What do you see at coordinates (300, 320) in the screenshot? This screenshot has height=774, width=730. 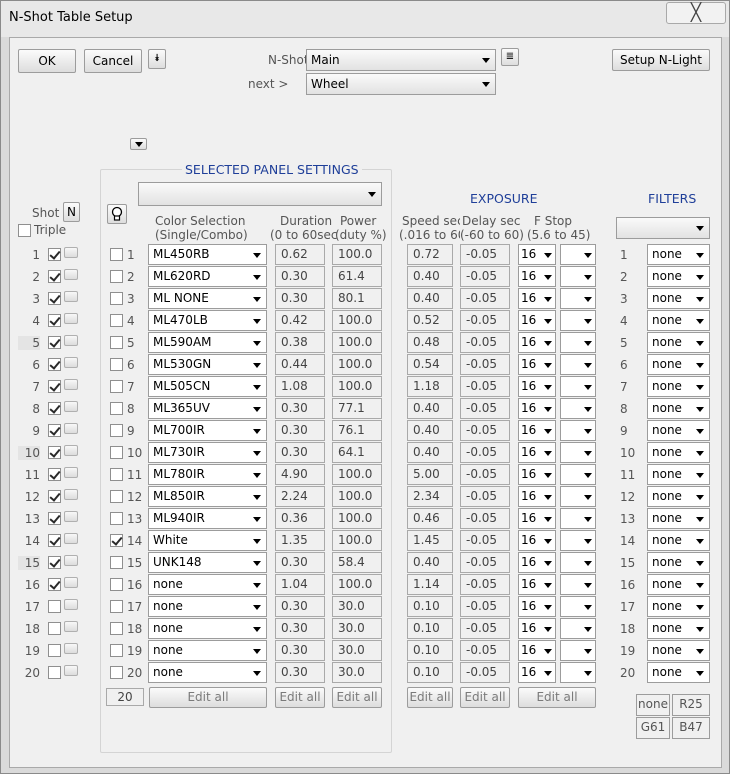 I see `duration-field: 0.42` at bounding box center [300, 320].